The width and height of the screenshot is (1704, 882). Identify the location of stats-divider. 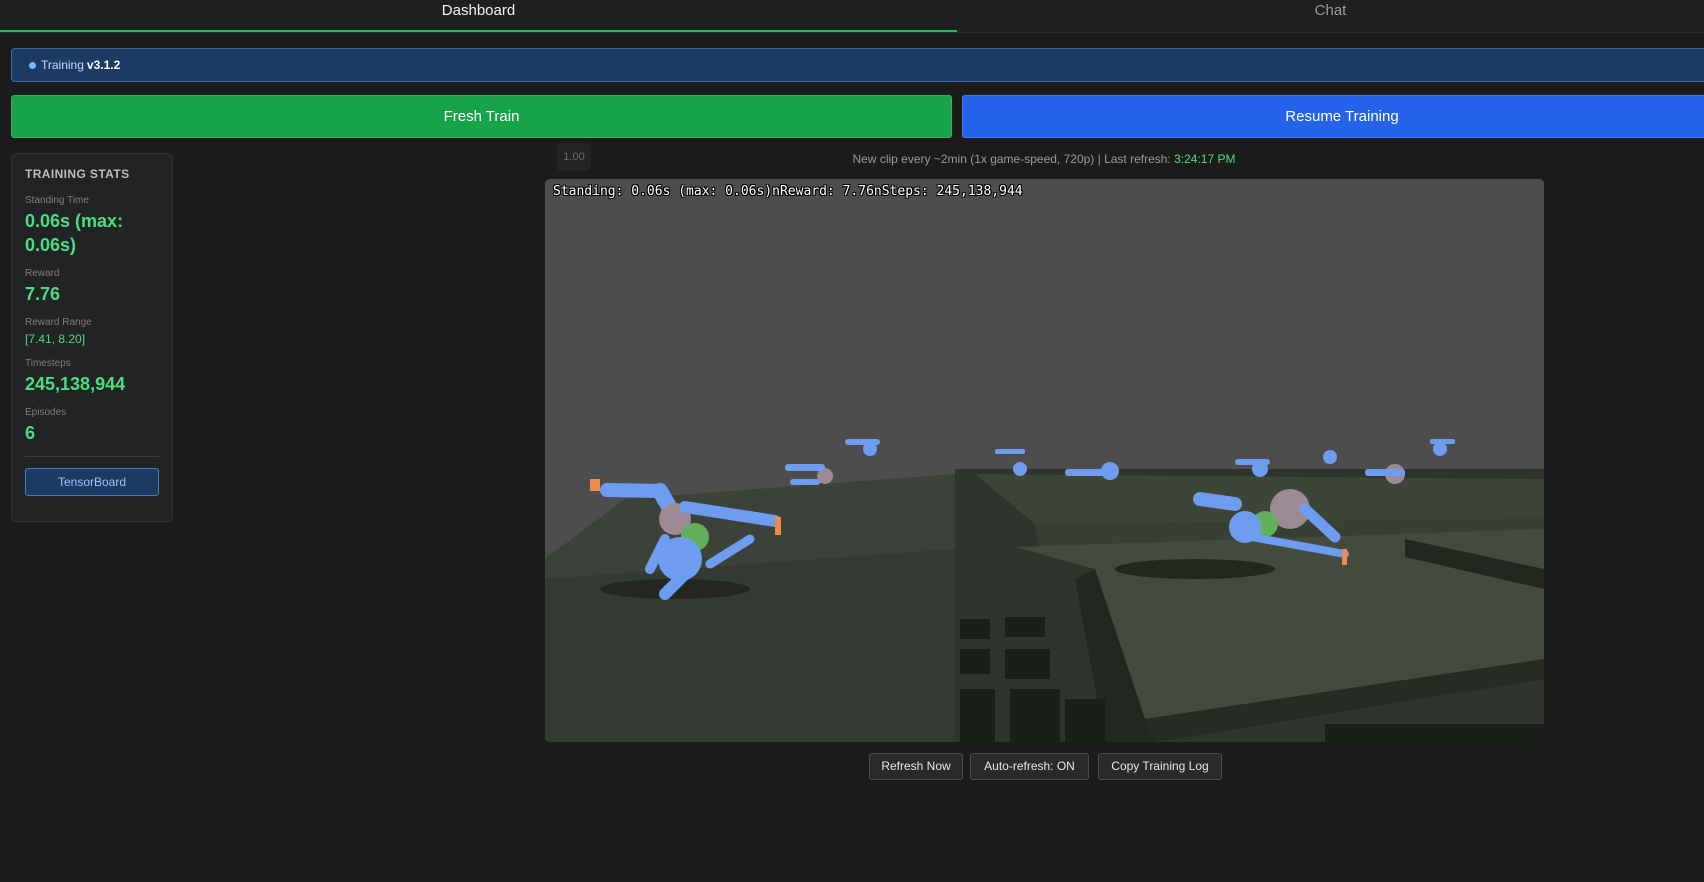
(92, 456).